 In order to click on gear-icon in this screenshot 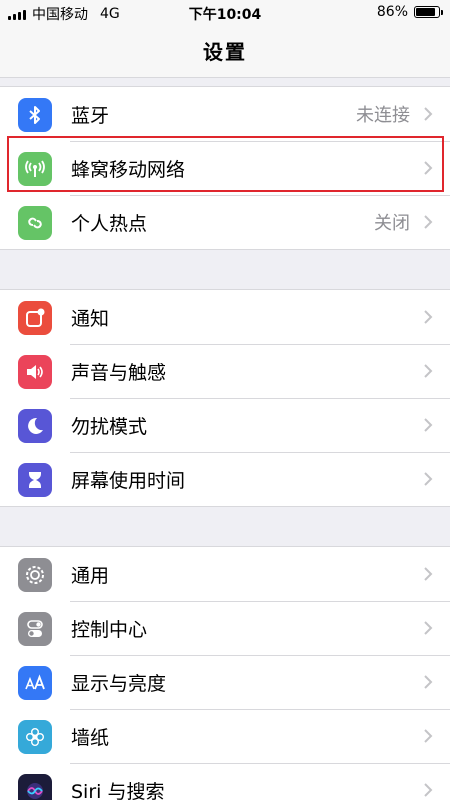, I will do `click(35, 575)`.